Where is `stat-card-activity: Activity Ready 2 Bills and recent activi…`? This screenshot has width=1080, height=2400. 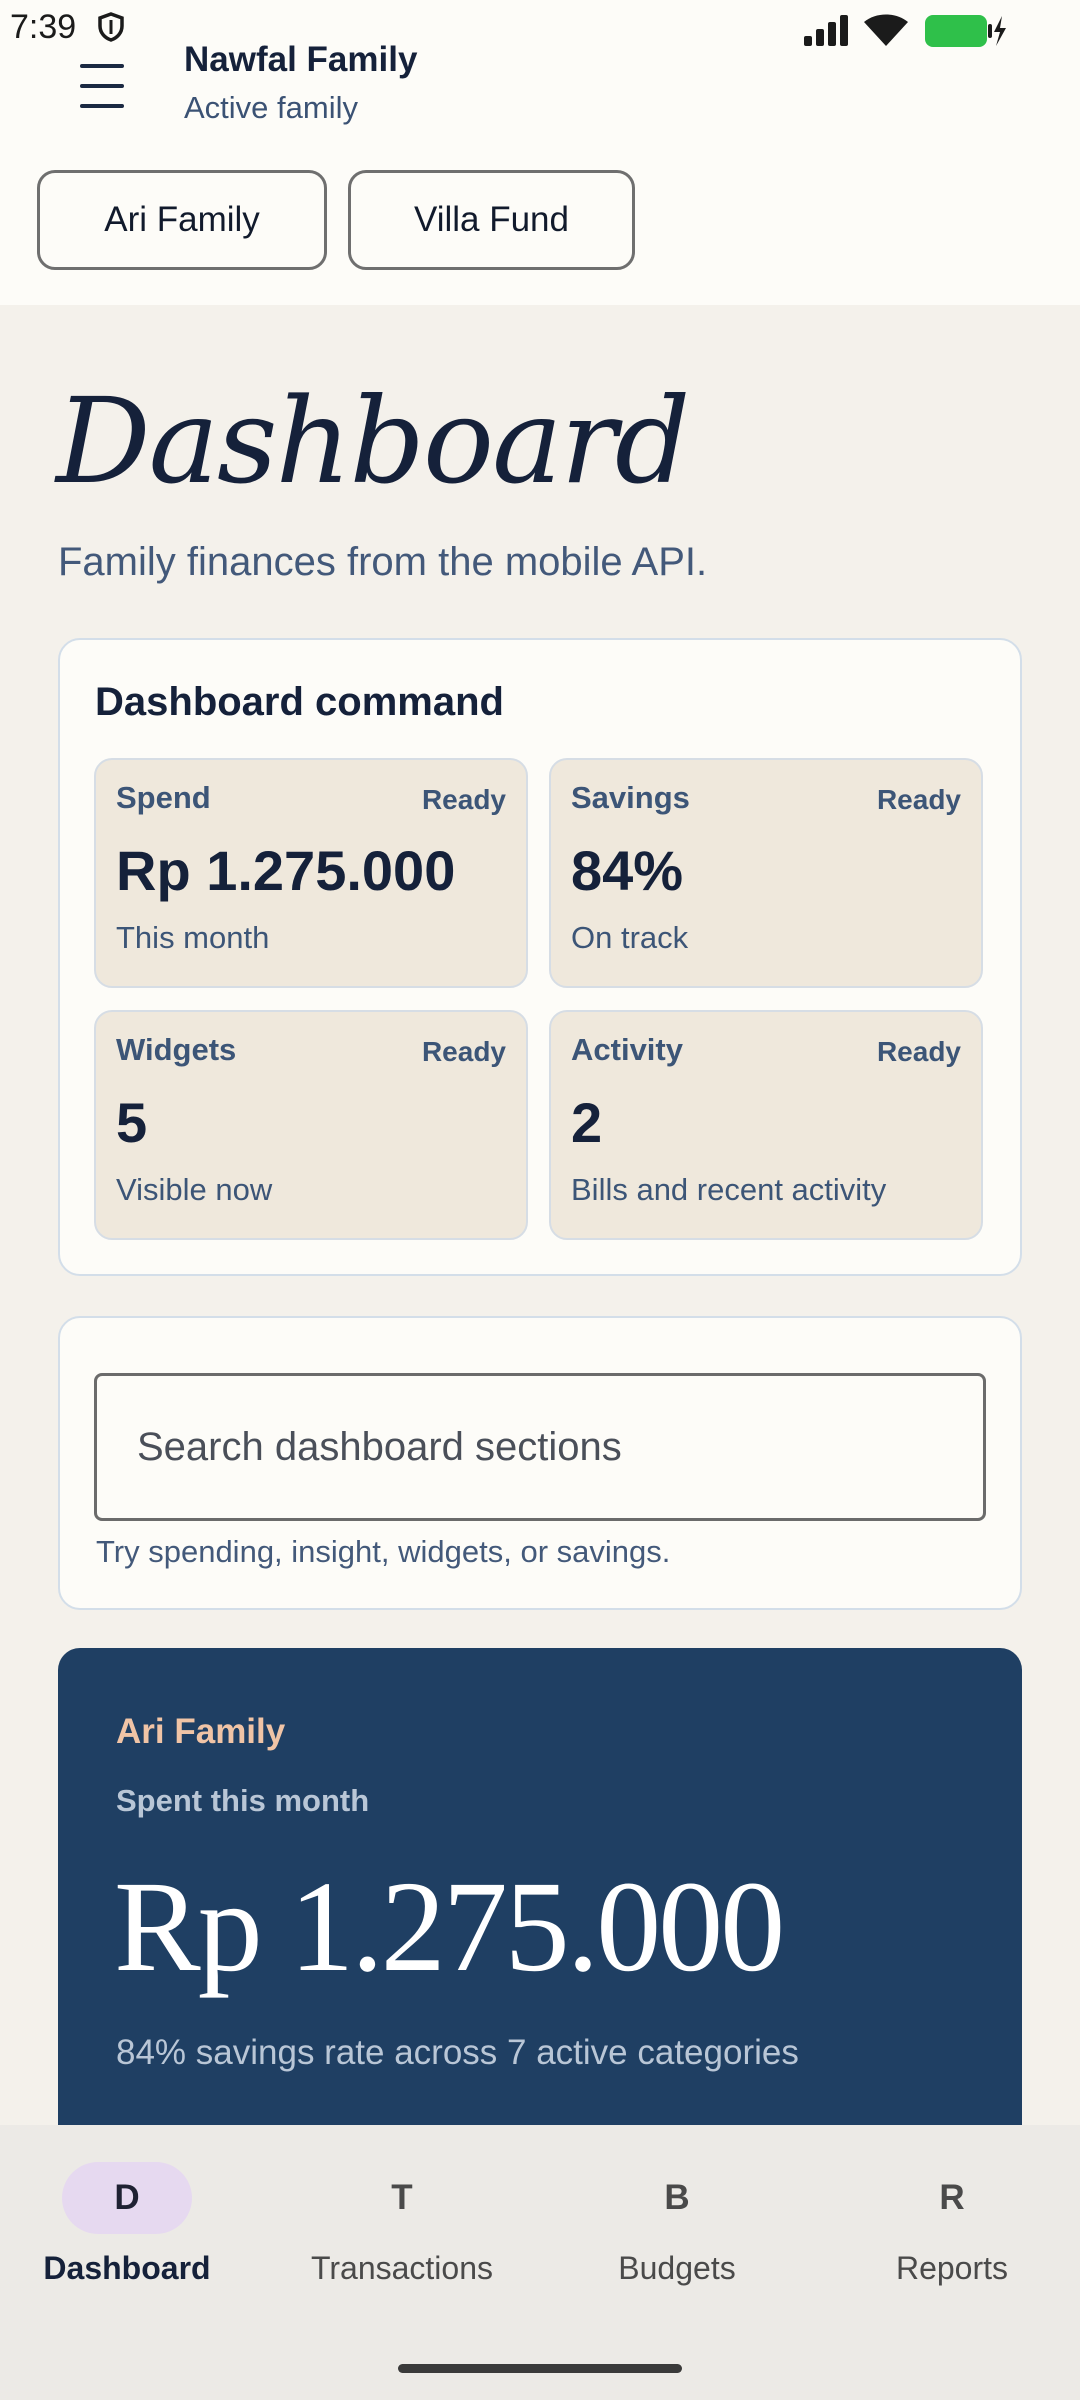
stat-card-activity: Activity Ready 2 Bills and recent activi… is located at coordinates (766, 1125).